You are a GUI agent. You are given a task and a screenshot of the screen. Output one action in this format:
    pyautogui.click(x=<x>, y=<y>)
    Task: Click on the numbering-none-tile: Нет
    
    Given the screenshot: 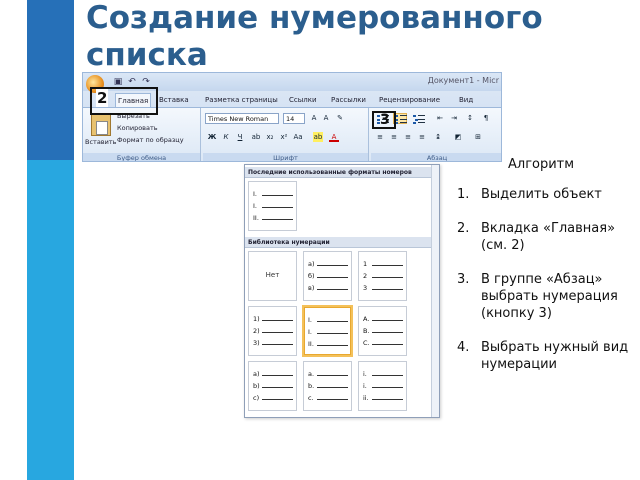 What is the action you would take?
    pyautogui.click(x=272, y=276)
    